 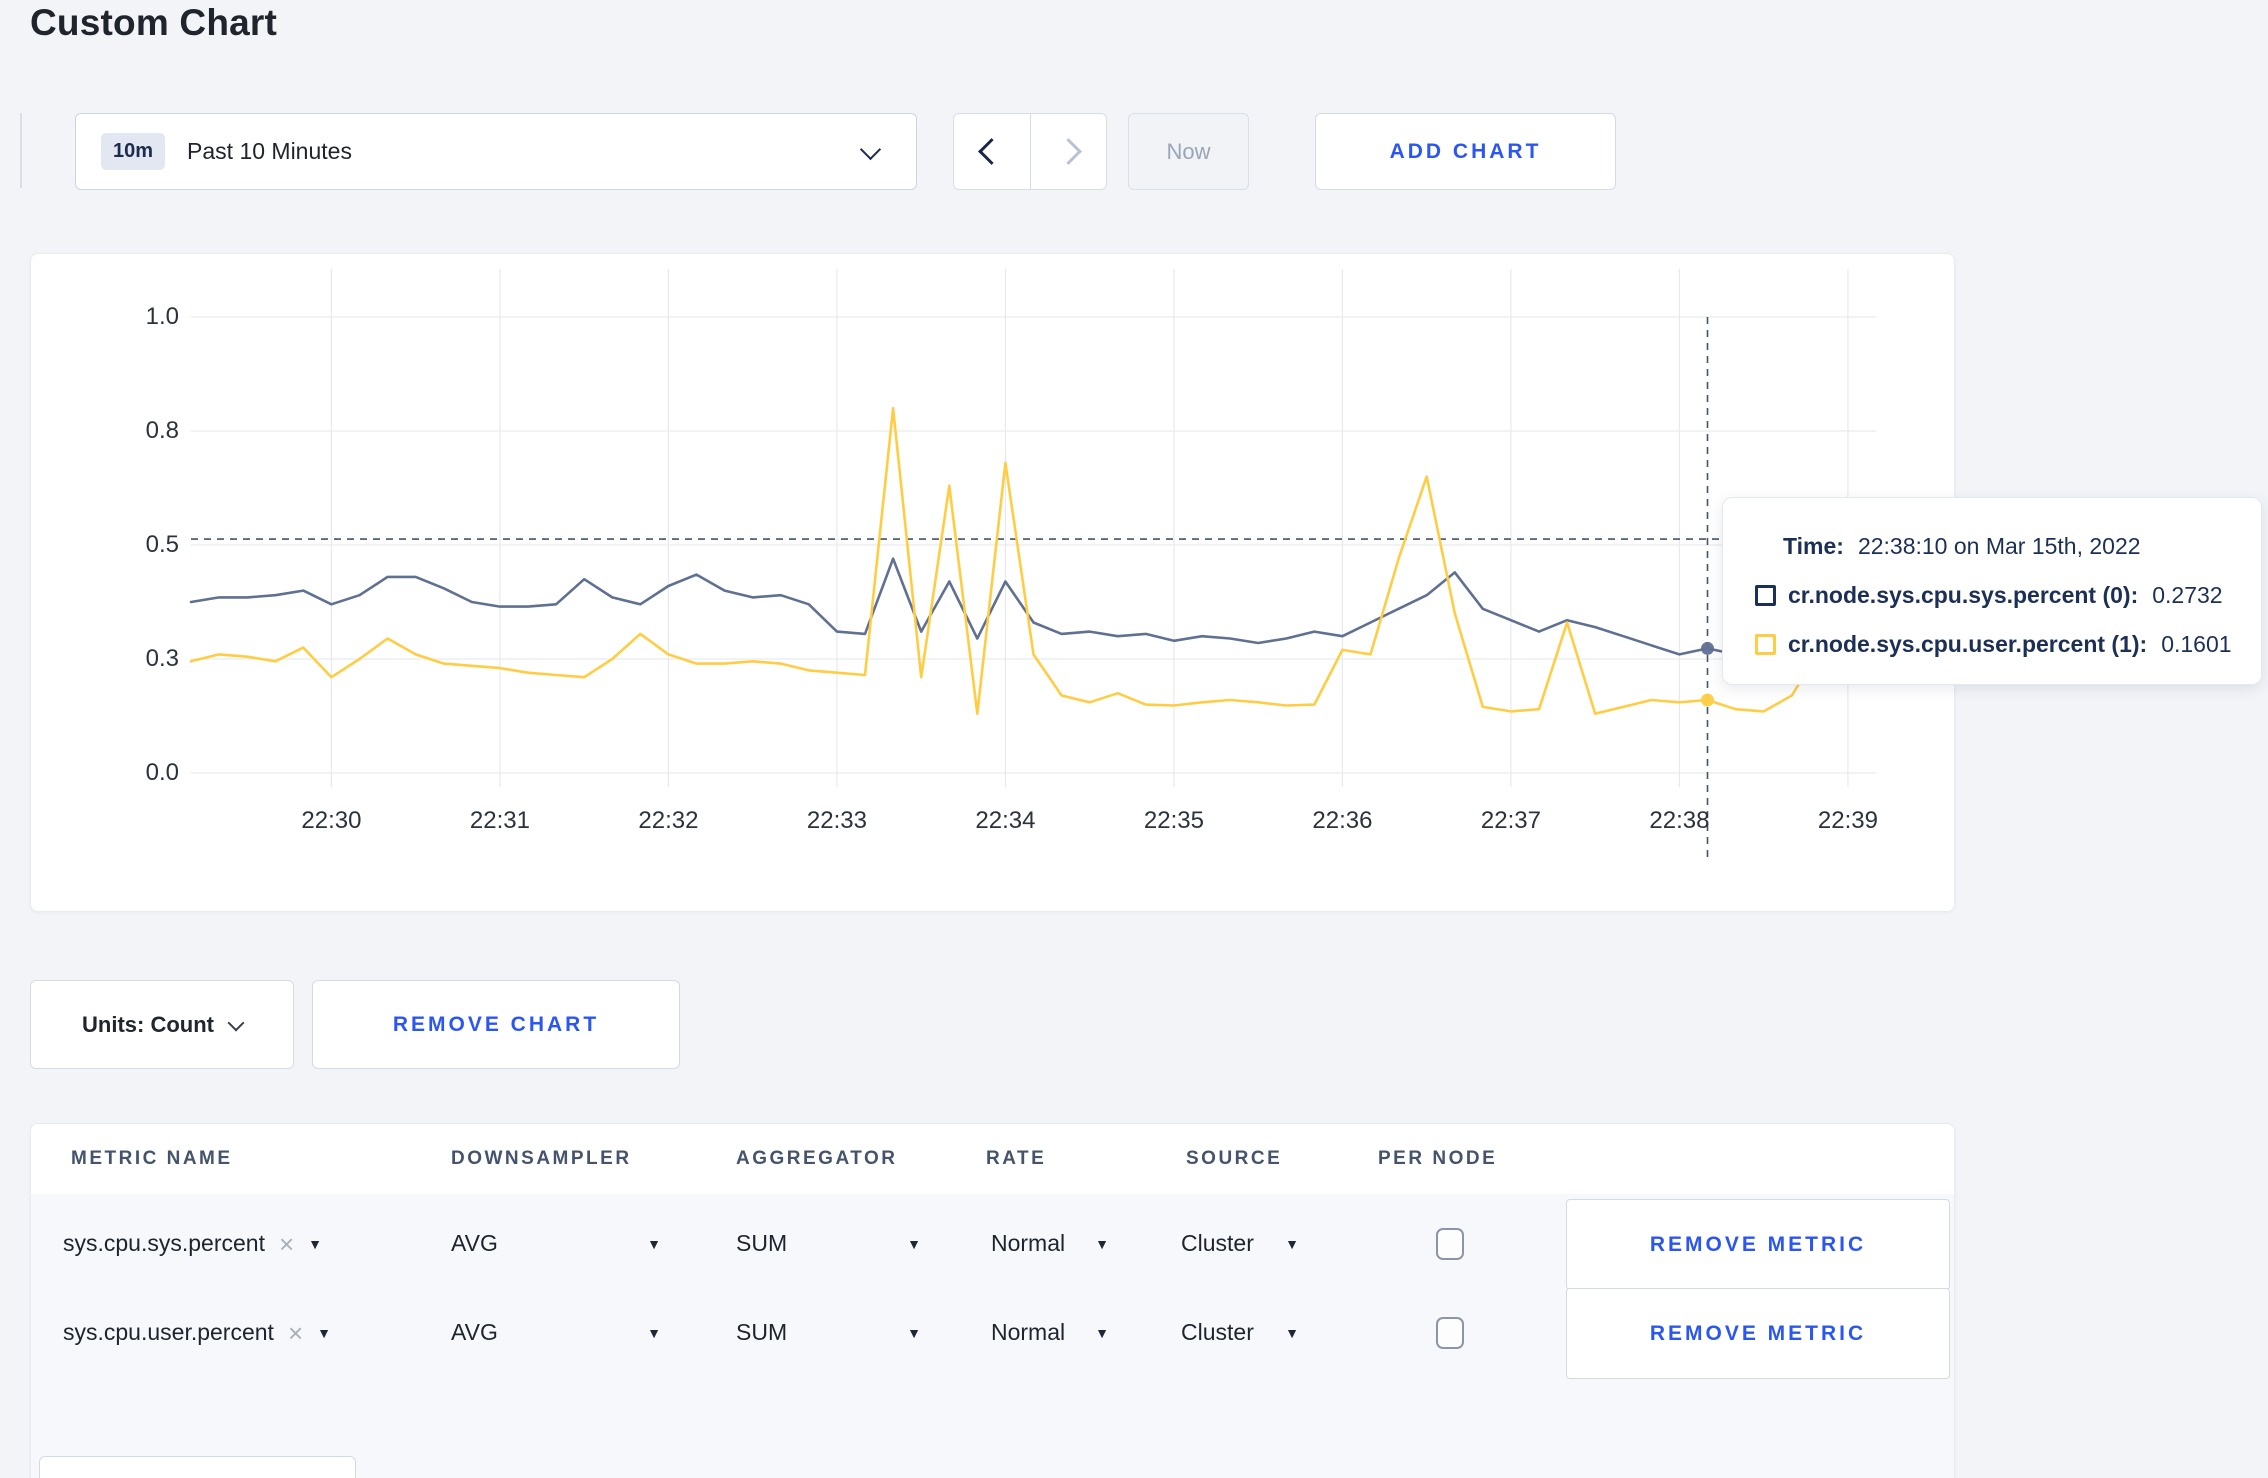 What do you see at coordinates (154, 22) in the screenshot?
I see `page-title: Custom Chart` at bounding box center [154, 22].